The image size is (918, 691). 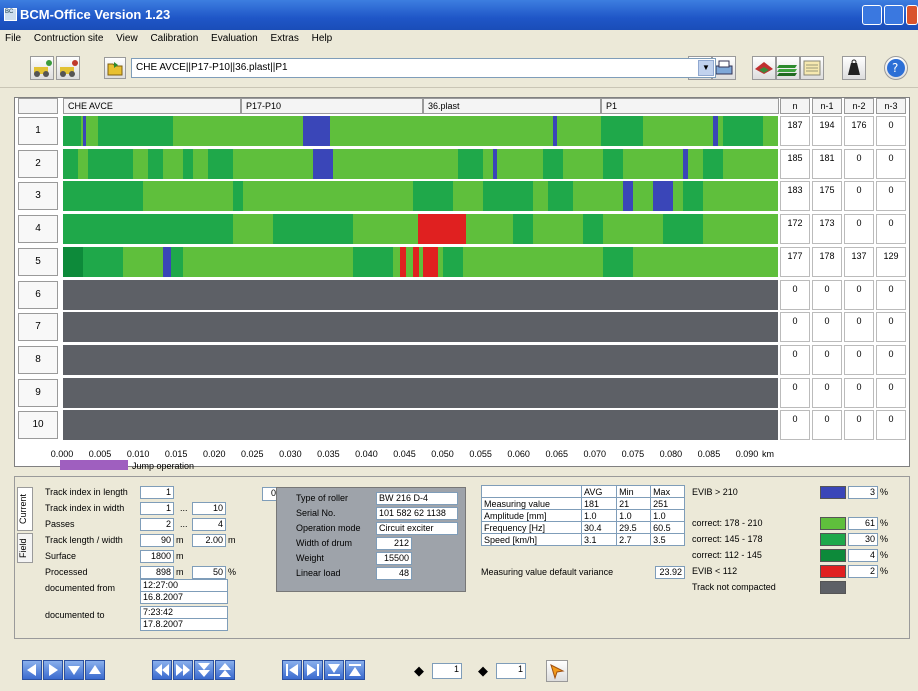 I want to click on menu-evaluation: Evaluation, so click(x=234, y=38).